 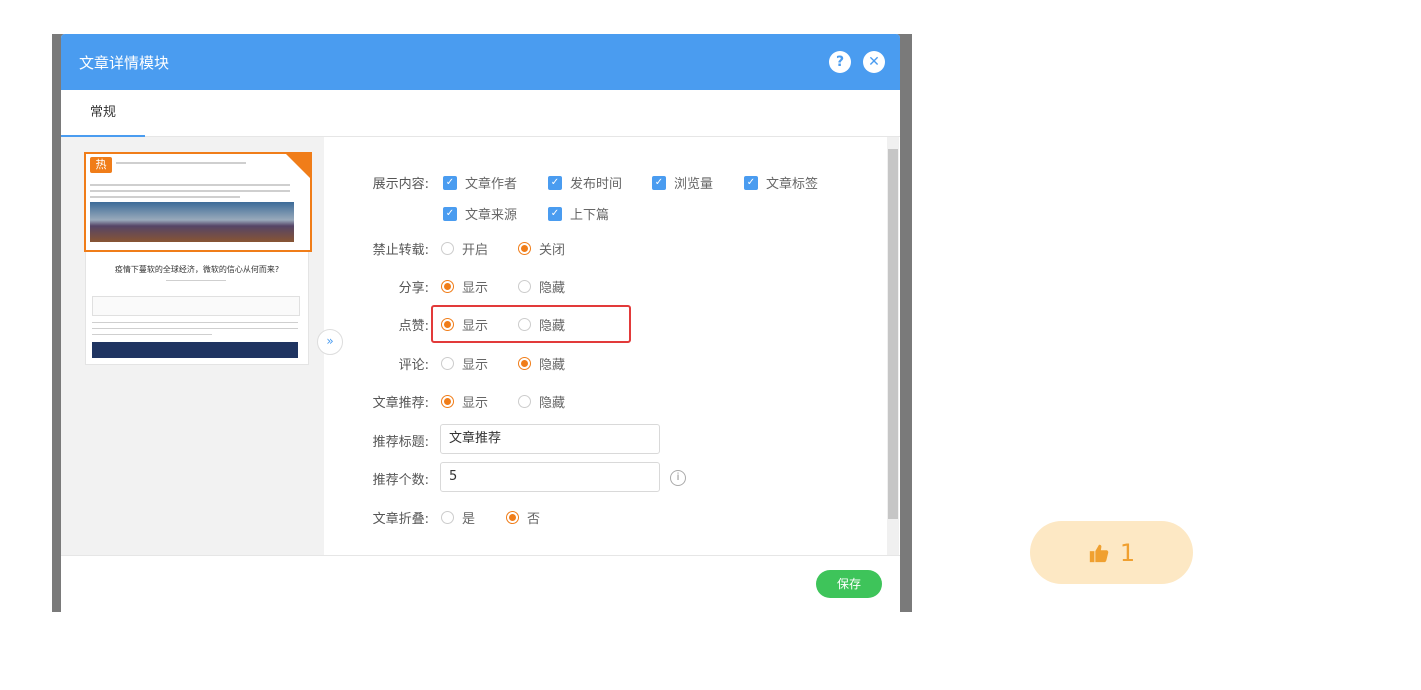 I want to click on option-label: 开启, so click(x=475, y=250).